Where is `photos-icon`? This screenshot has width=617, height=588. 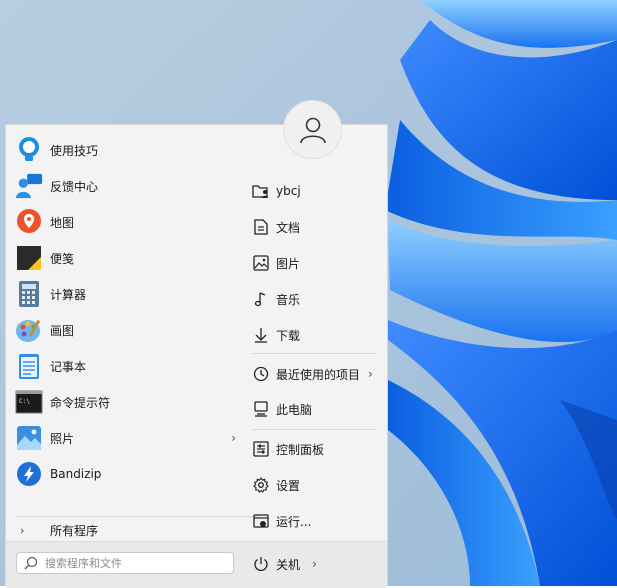 photos-icon is located at coordinates (29, 438).